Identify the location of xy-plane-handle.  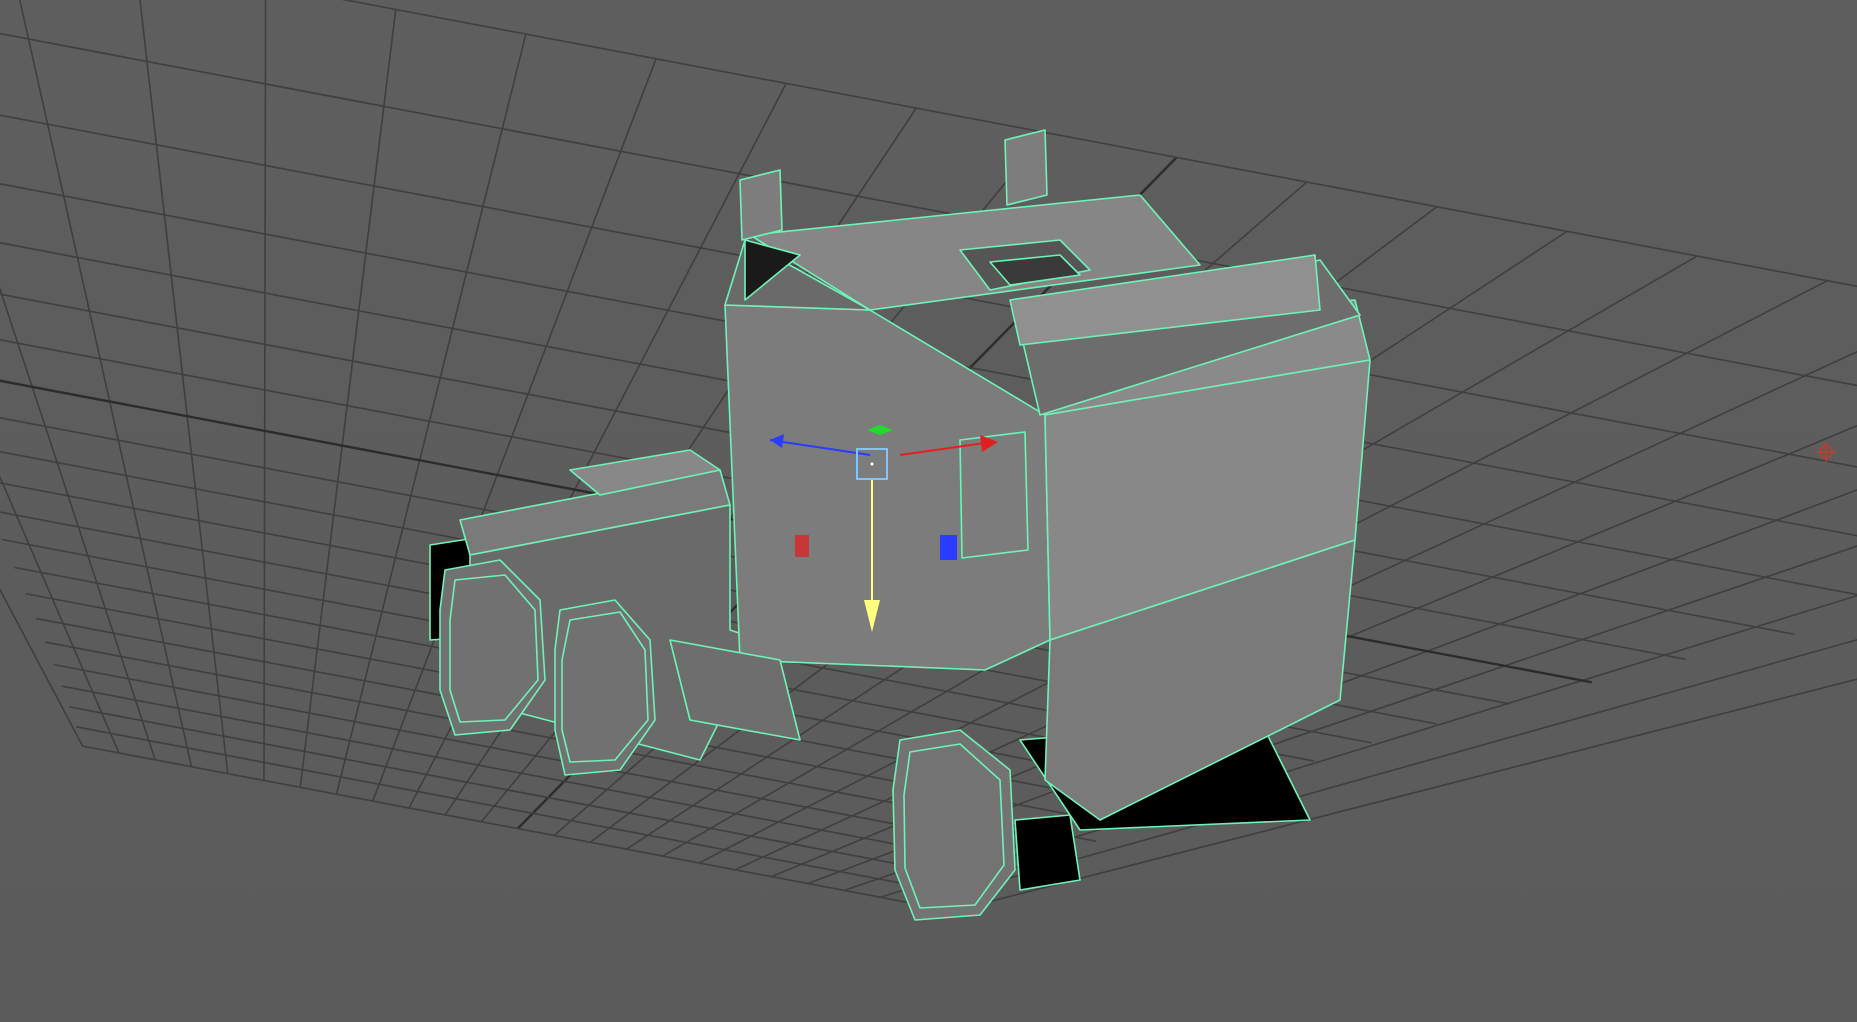
(802, 546).